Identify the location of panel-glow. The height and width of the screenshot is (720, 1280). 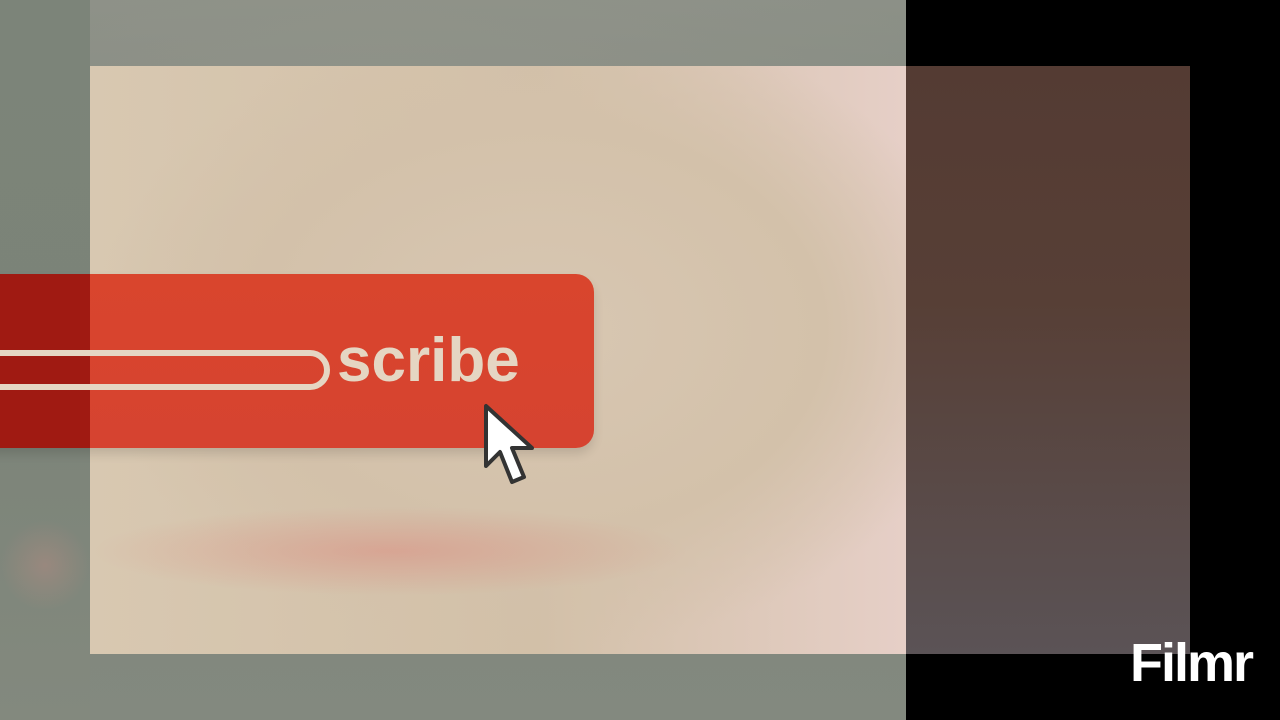
(390, 551).